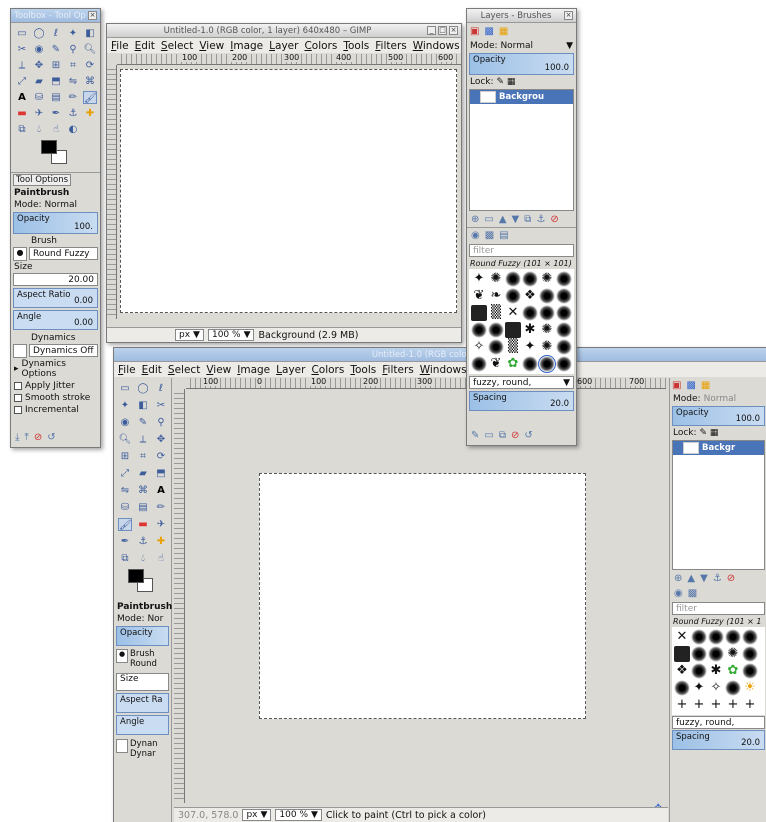 This screenshot has height=822, width=766. Describe the element at coordinates (20, 351) in the screenshot. I see `dynamics-icon` at that location.